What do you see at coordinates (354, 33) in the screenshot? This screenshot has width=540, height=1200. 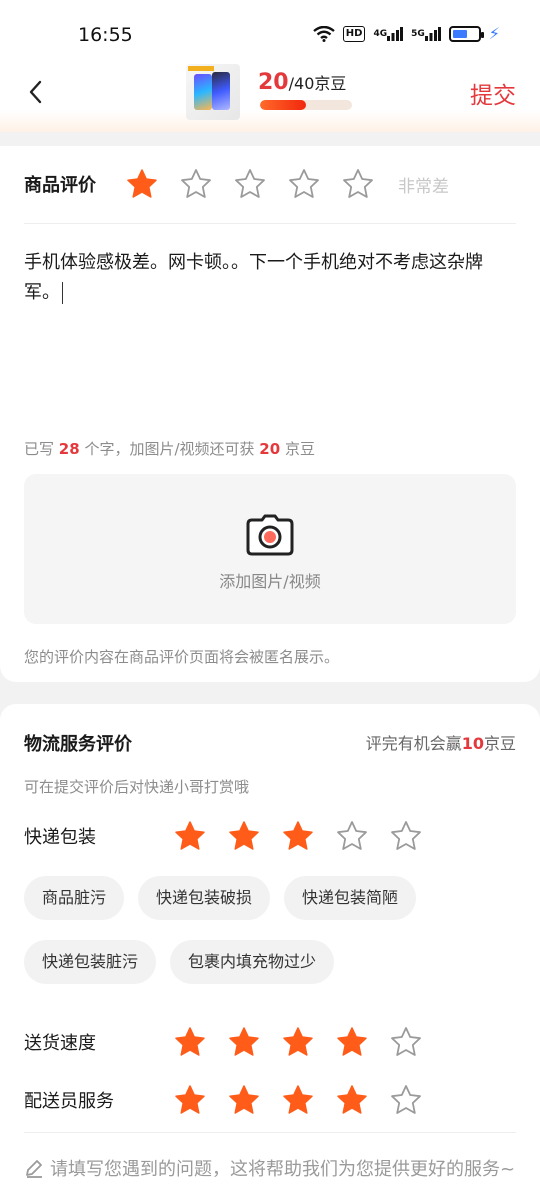 I see `hd-icon: HD` at bounding box center [354, 33].